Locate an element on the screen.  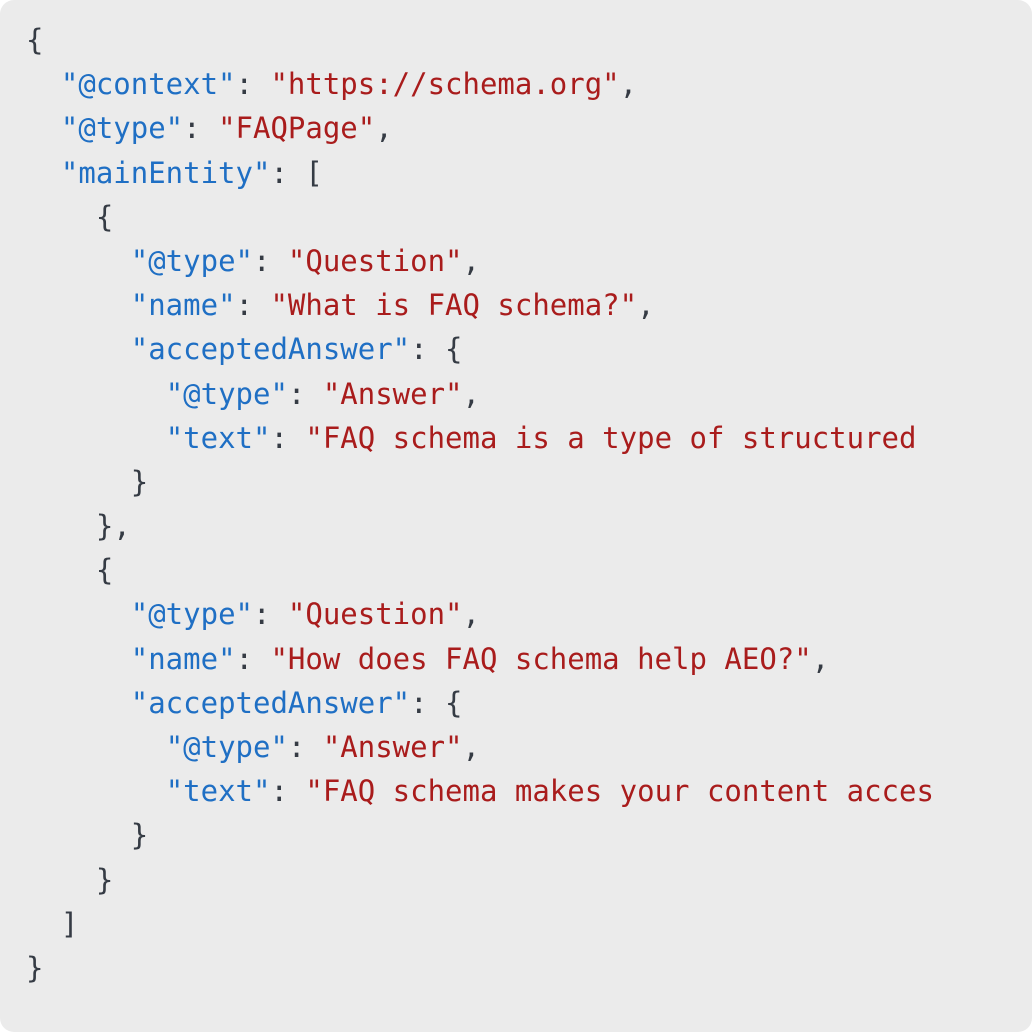
code-line: "name": "What is FAQ schema?", is located at coordinates (516, 305).